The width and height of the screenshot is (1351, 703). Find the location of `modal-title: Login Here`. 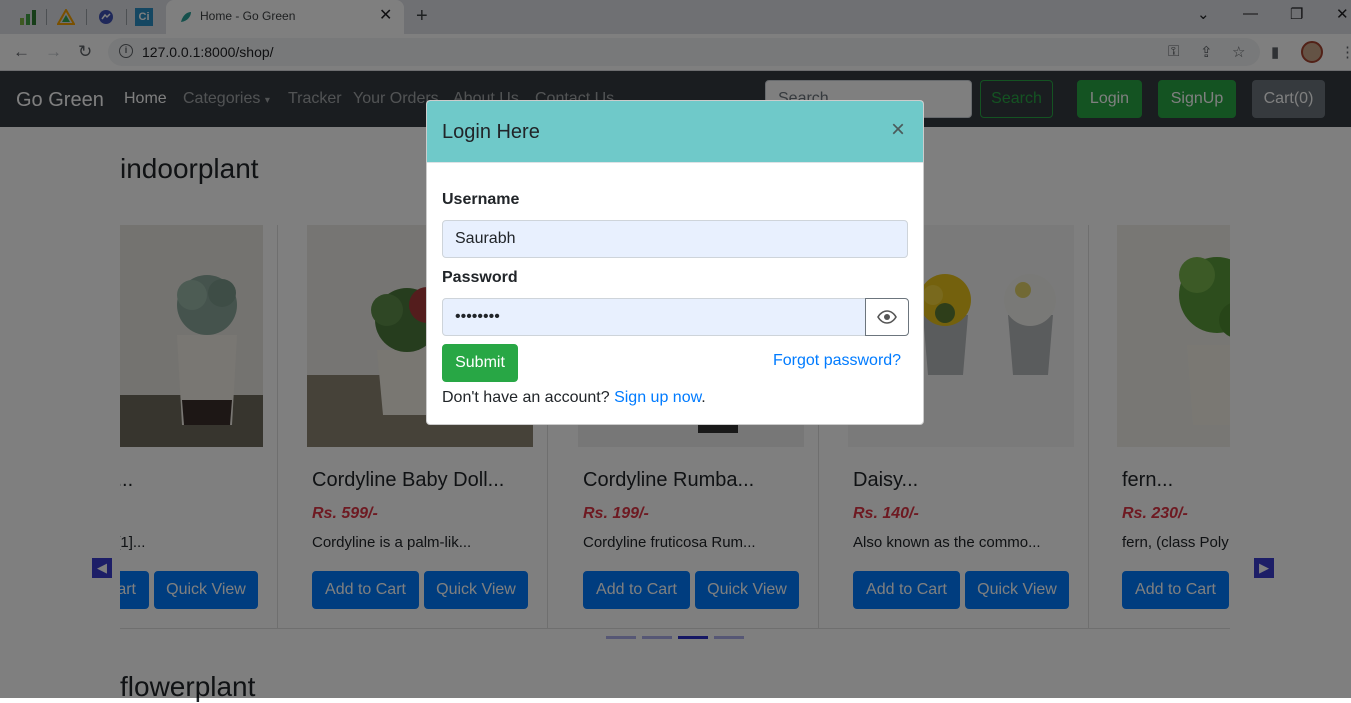

modal-title: Login Here is located at coordinates (491, 132).